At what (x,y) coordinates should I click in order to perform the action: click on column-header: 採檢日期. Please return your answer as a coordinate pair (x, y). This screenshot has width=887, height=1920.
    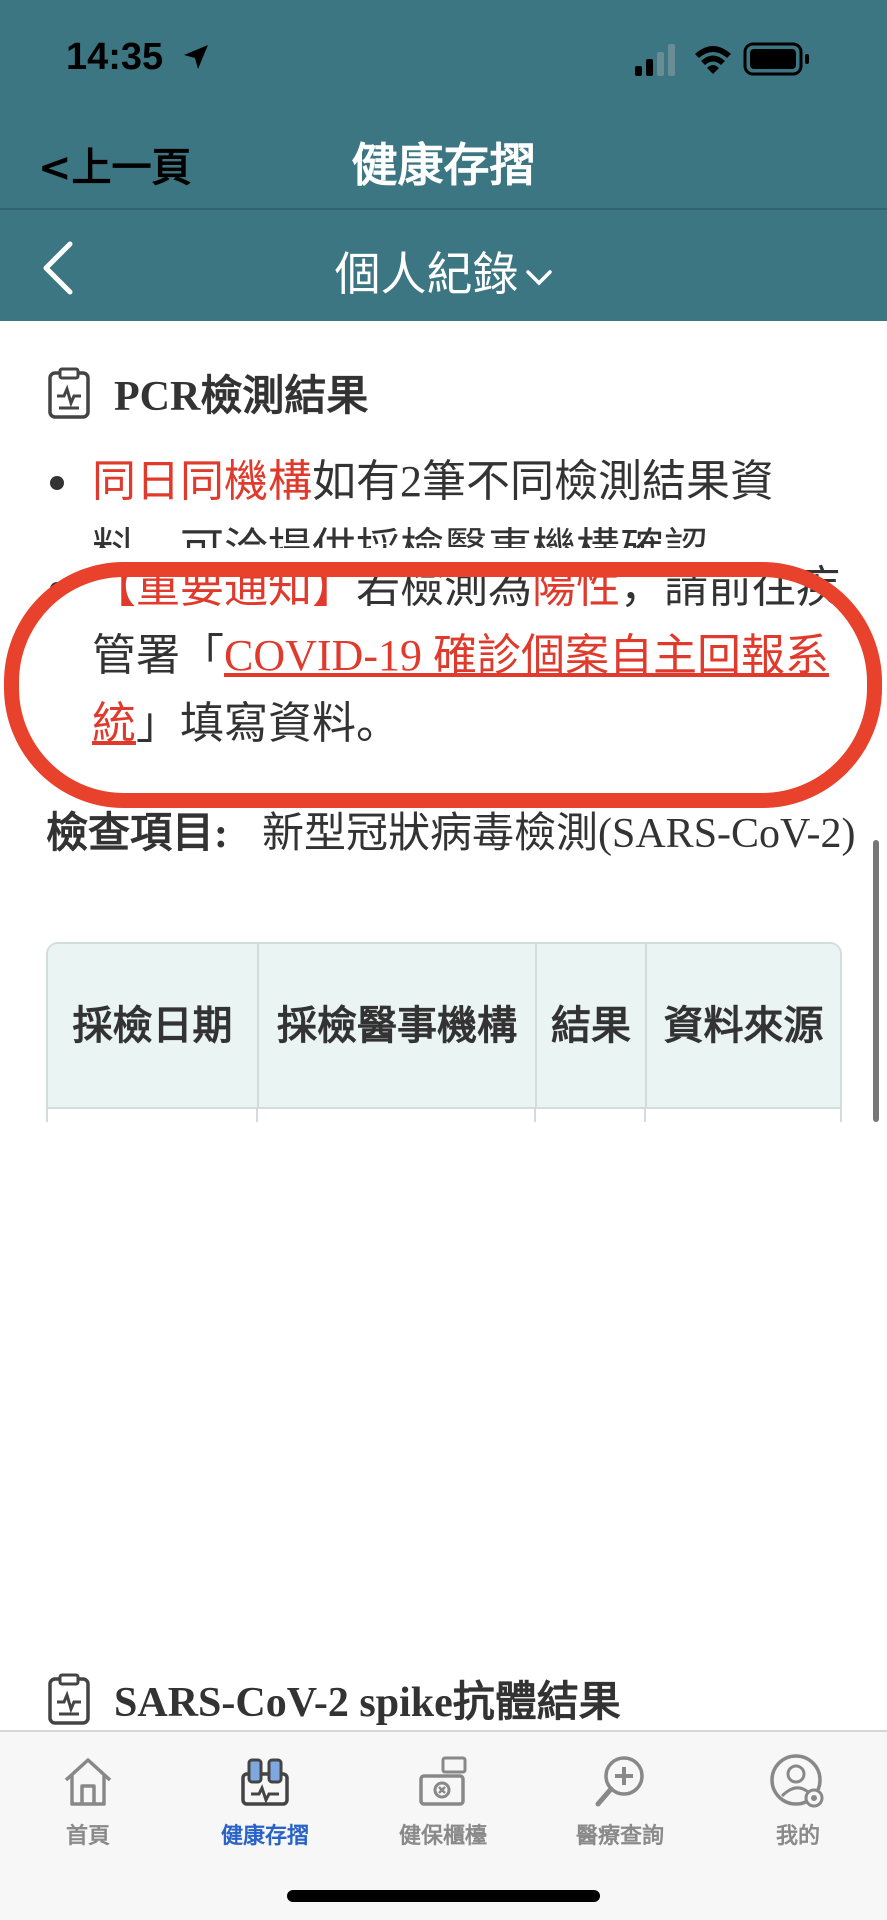
    Looking at the image, I should click on (153, 1026).